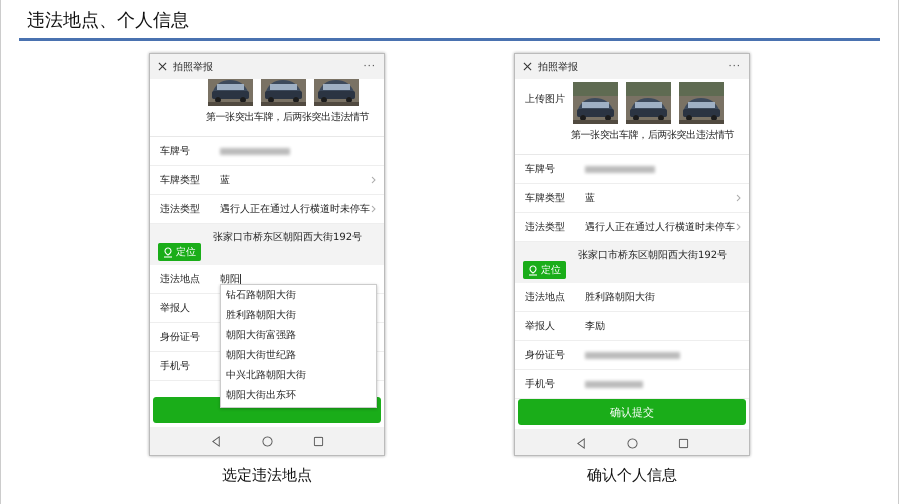 Image resolution: width=899 pixels, height=504 pixels. What do you see at coordinates (108, 21) in the screenshot?
I see `slide-title: 违法地点、个人信息` at bounding box center [108, 21].